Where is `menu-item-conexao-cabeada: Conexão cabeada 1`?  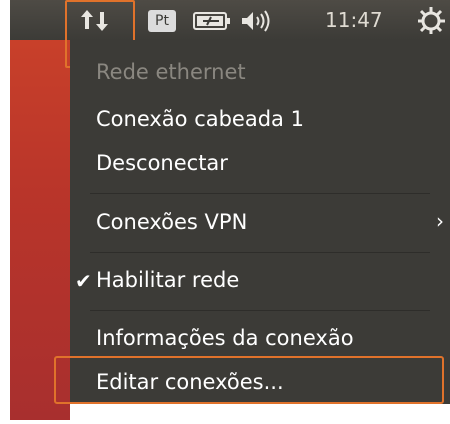 menu-item-conexao-cabeada: Conexão cabeada 1 is located at coordinates (200, 119).